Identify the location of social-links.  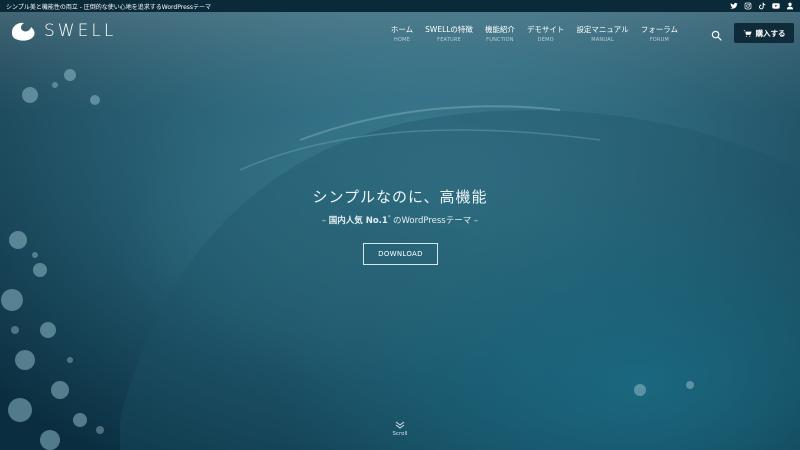
(762, 6).